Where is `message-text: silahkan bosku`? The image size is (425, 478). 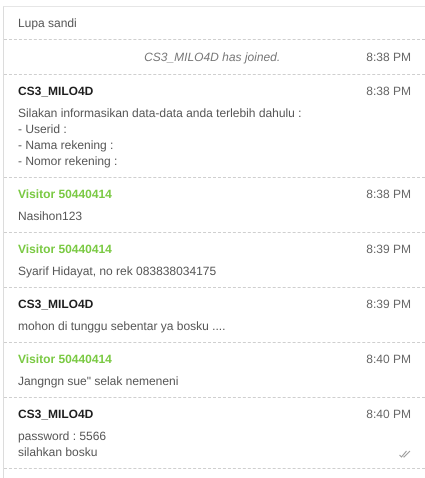
message-text: silahkan bosku is located at coordinates (58, 452).